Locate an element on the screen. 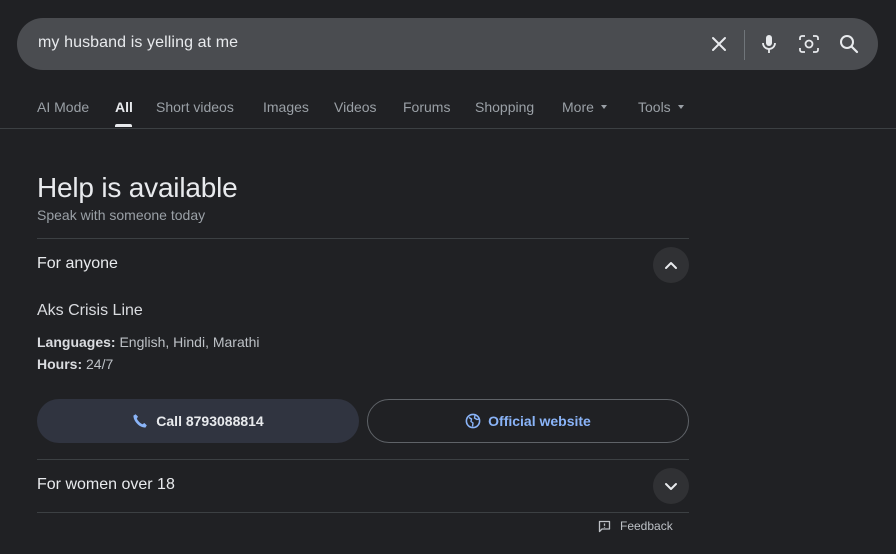  tab-tools: Tools is located at coordinates (661, 107).